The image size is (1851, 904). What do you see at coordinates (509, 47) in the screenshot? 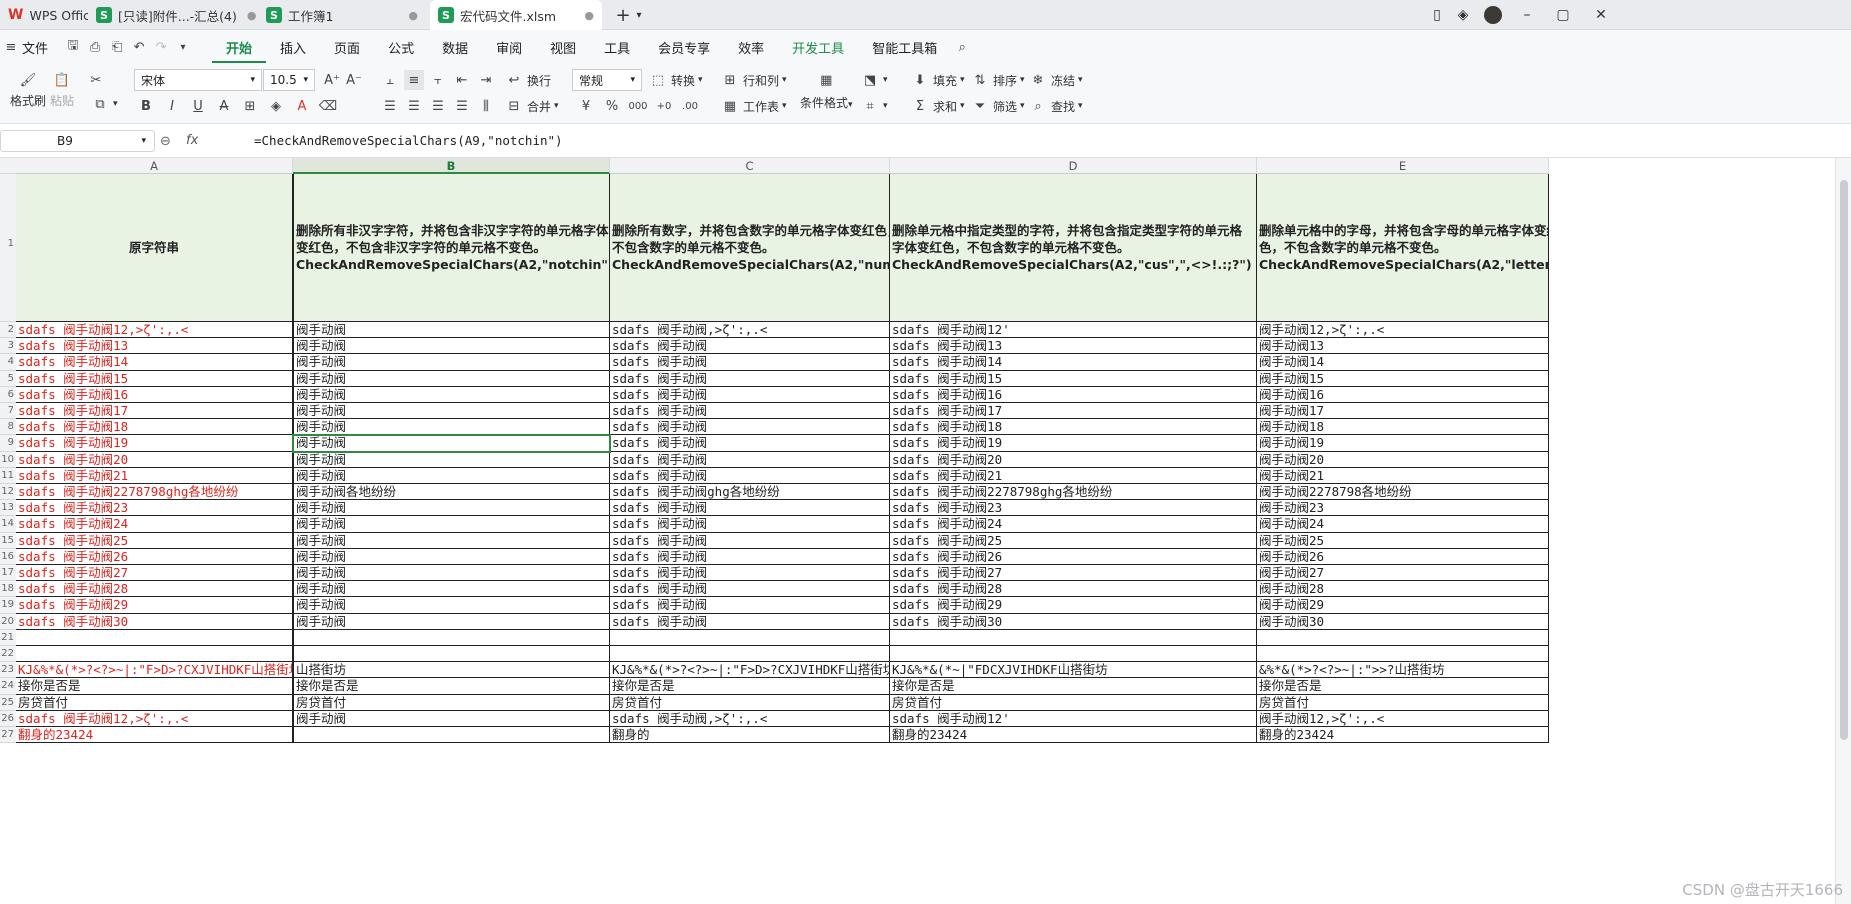
I see `menu-review: 审阅` at bounding box center [509, 47].